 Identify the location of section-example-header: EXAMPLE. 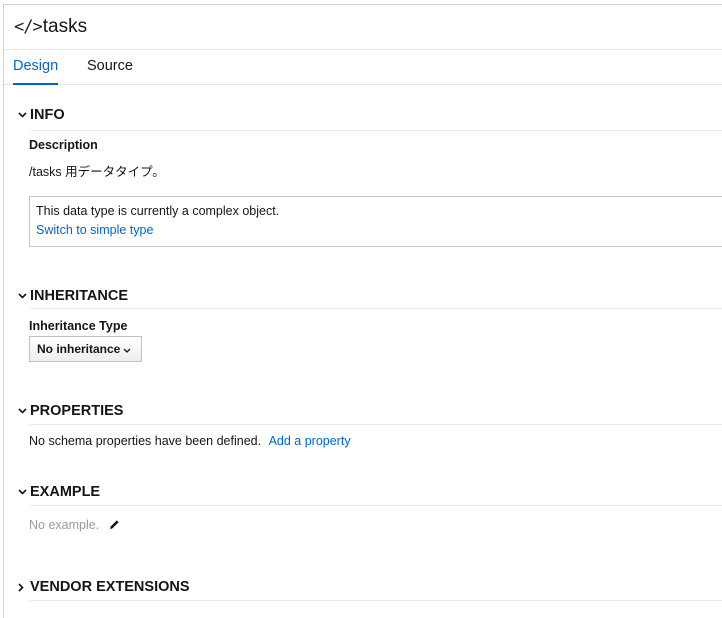
(59, 492).